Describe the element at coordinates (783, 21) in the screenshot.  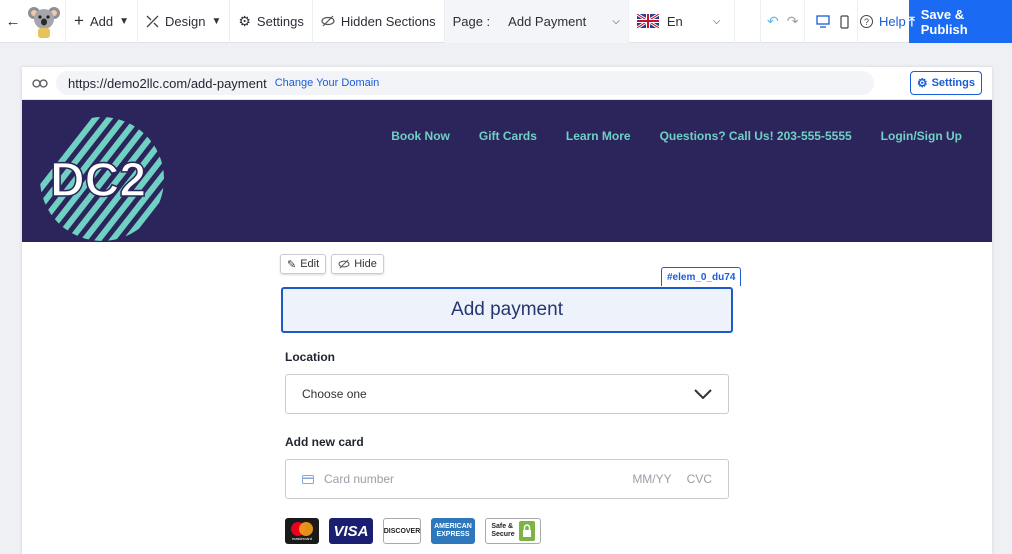
I see `history-controls: ↶ ↷` at that location.